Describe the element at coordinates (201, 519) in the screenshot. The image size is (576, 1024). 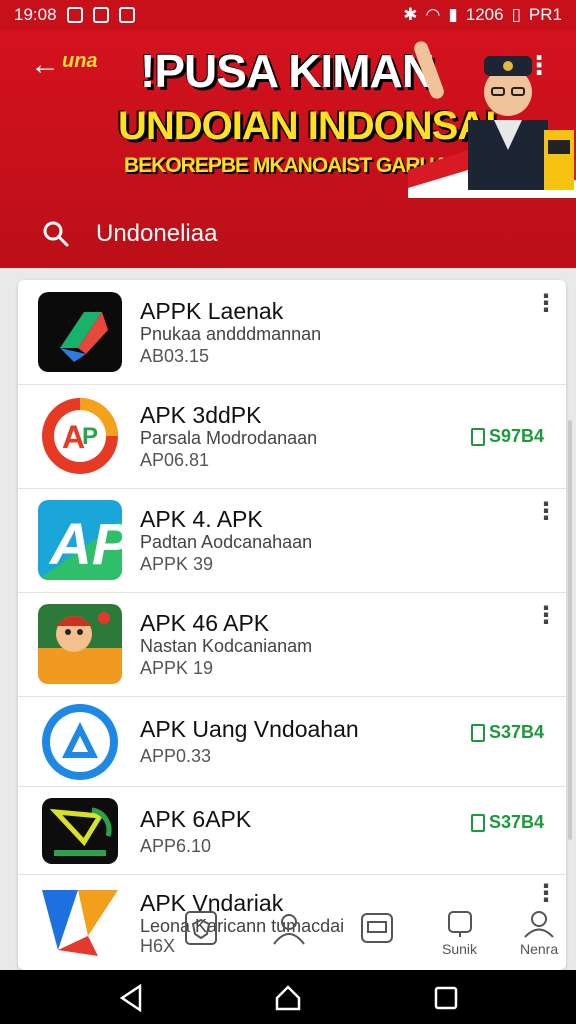
I see `app-name: APK 4. APK` at that location.